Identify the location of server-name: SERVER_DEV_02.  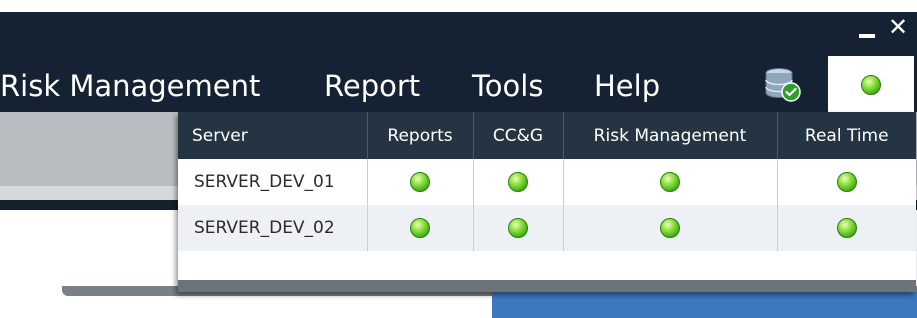
(272, 228).